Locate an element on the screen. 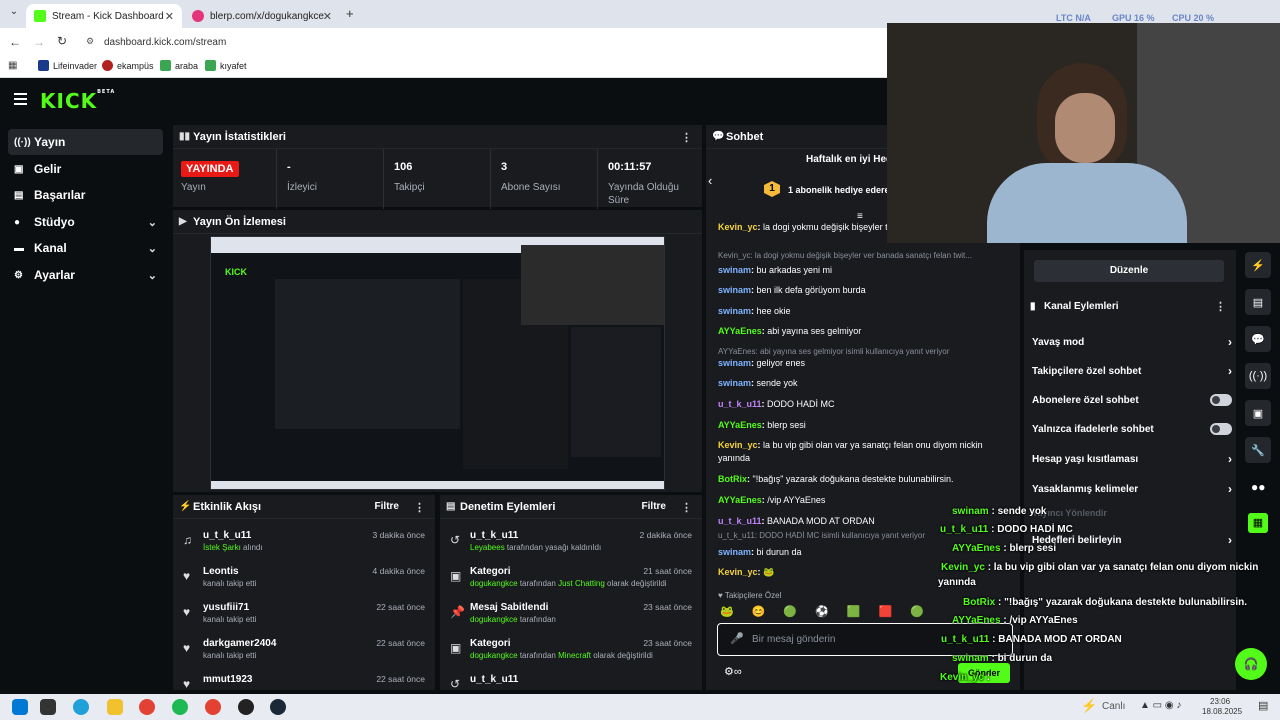  chat-username: BotRix is located at coordinates (732, 479).